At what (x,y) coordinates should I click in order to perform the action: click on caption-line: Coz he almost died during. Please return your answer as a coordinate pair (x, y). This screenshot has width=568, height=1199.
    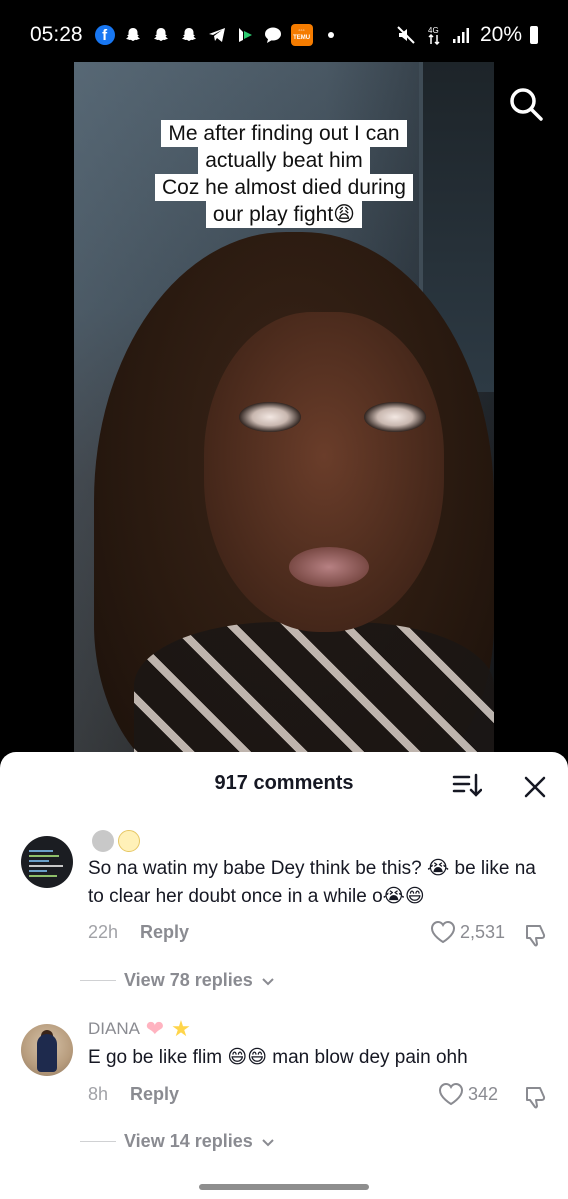
    Looking at the image, I should click on (284, 187).